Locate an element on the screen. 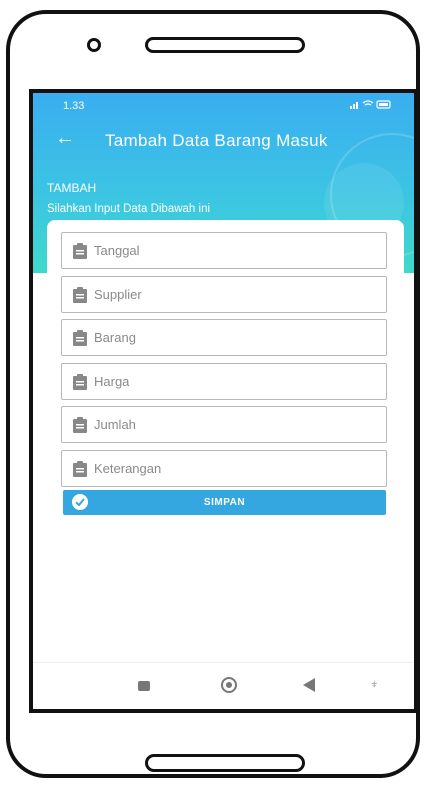  app-bar: ← Tambah Data Barang Masuk is located at coordinates (223, 141).